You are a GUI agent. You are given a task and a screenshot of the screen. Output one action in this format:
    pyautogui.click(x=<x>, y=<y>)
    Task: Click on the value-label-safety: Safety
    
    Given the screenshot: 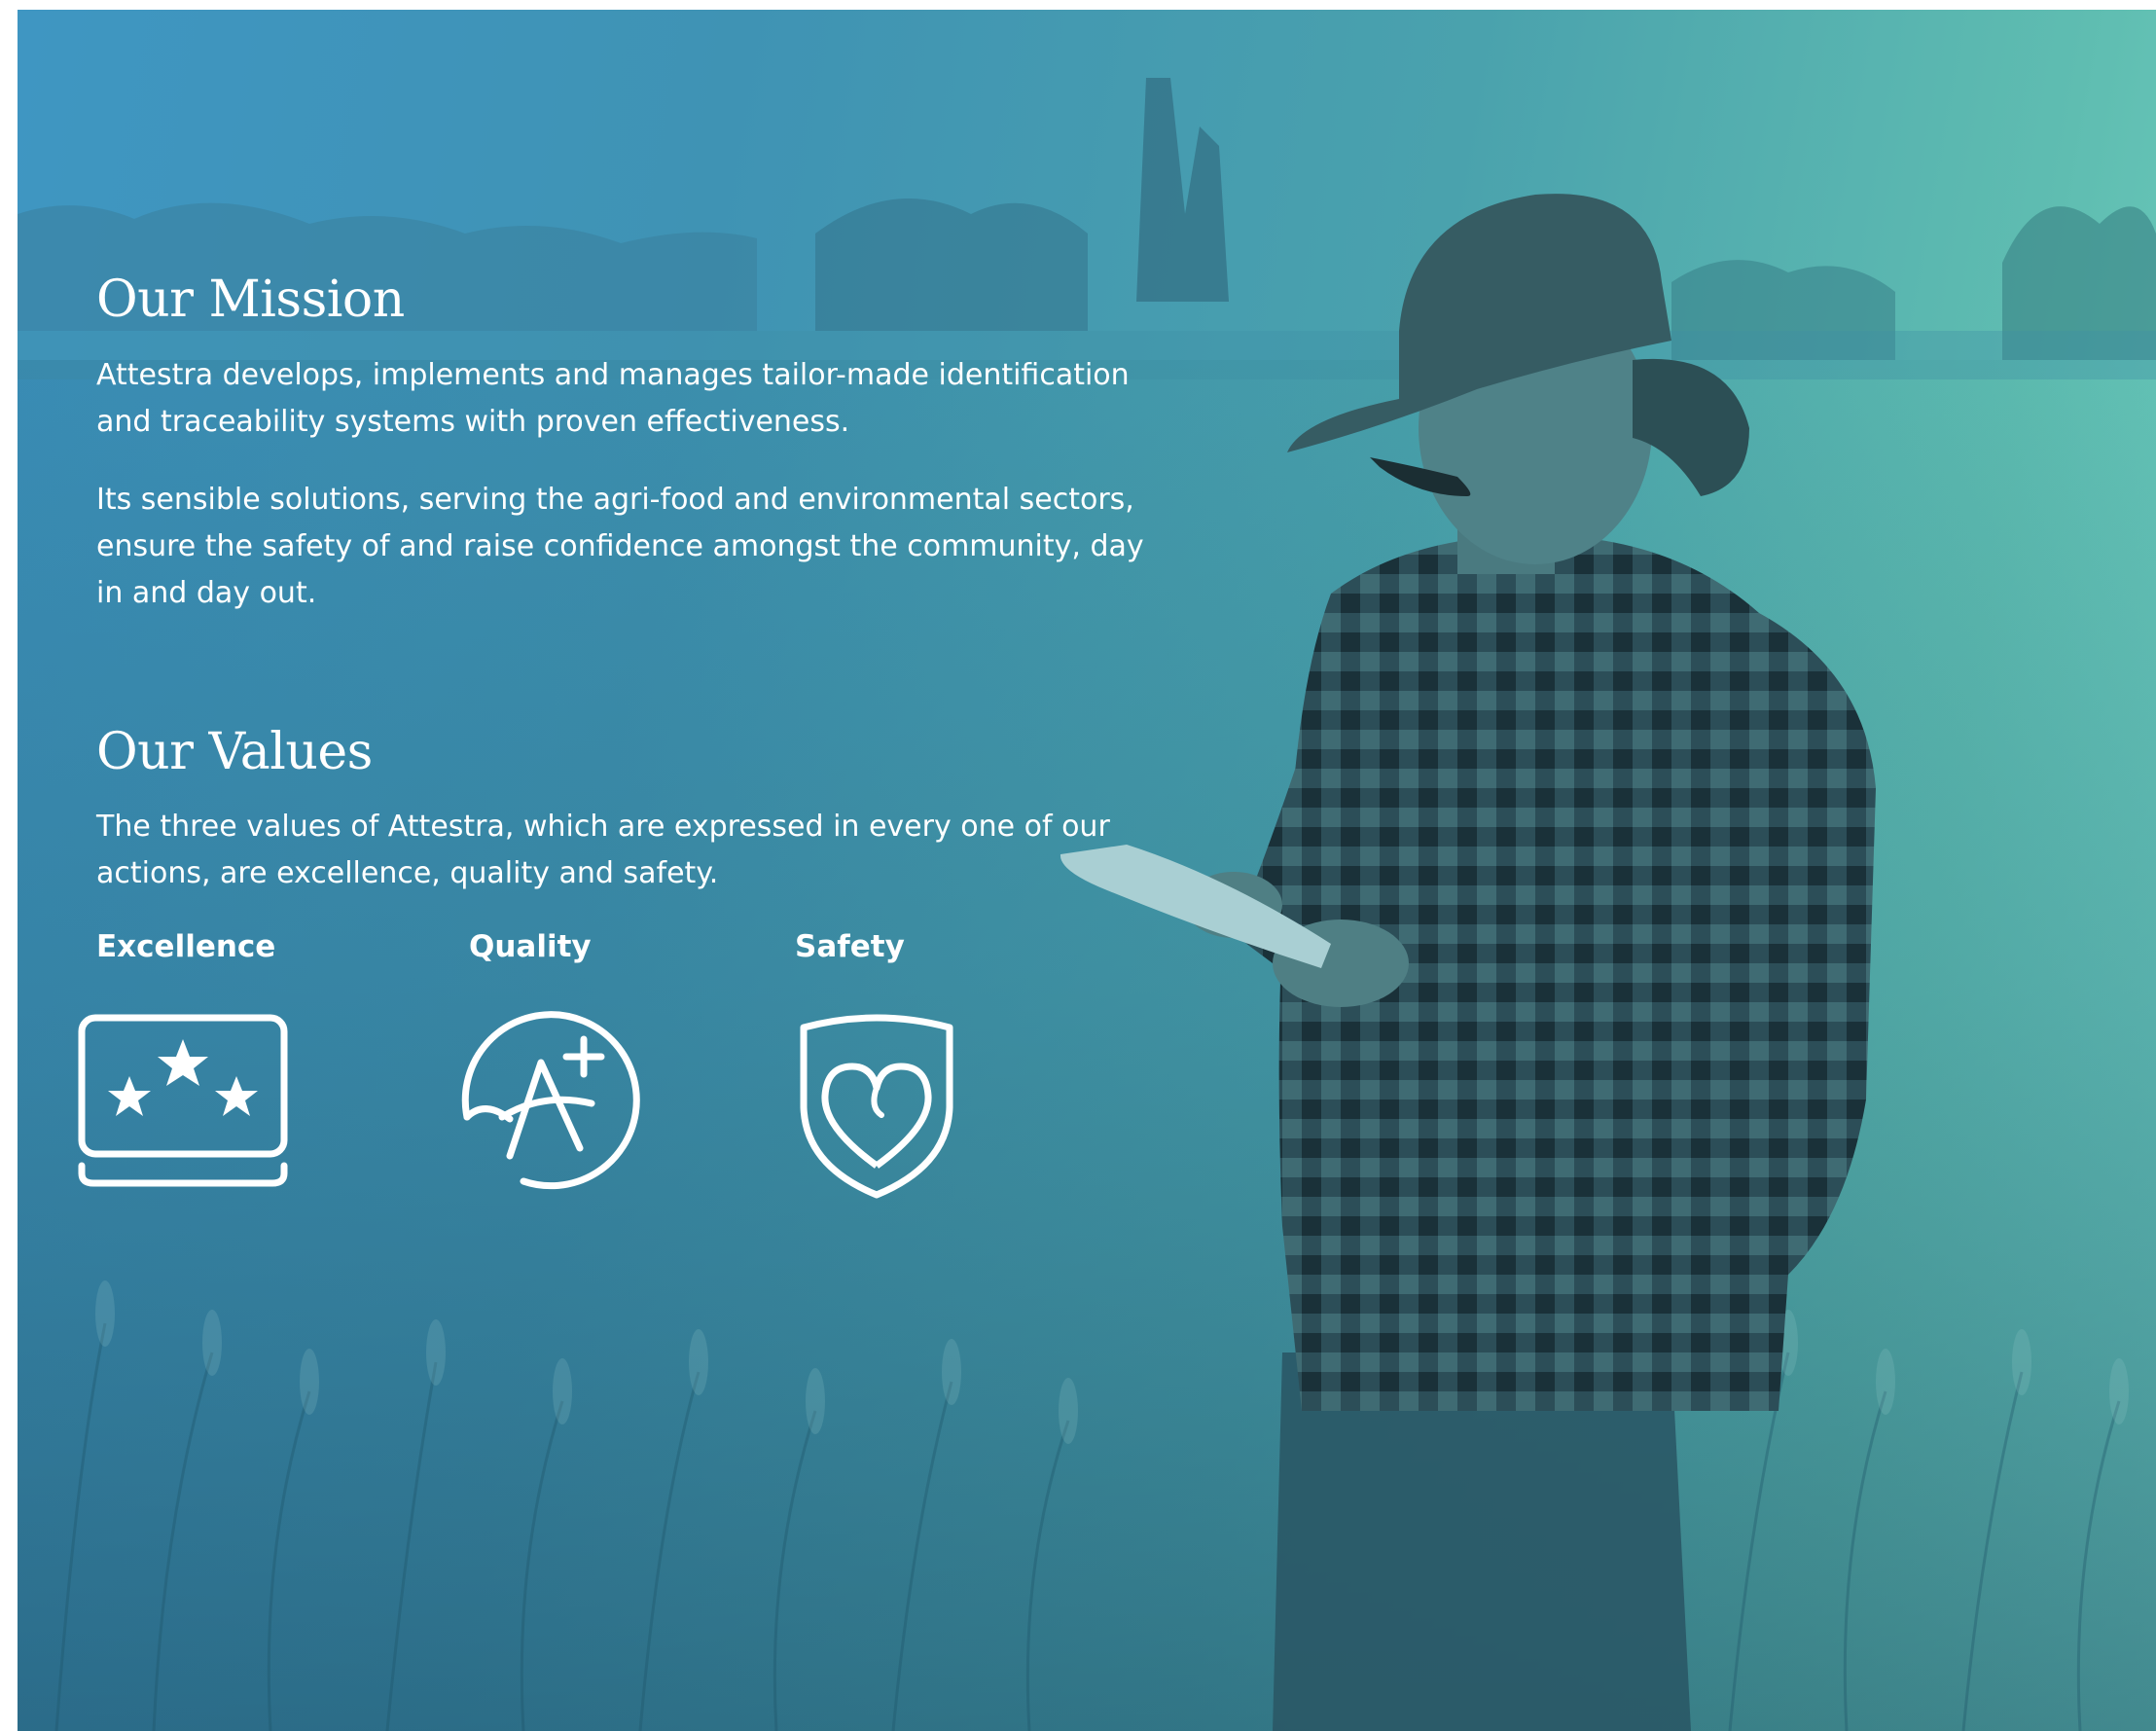 What is the action you would take?
    pyautogui.click(x=850, y=946)
    